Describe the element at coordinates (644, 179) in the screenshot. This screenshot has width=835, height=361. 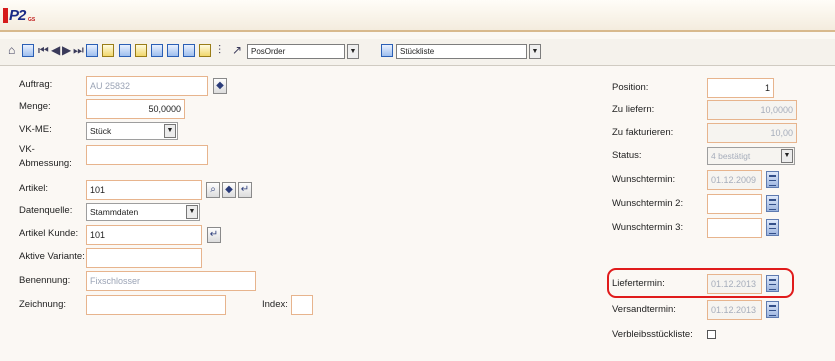
I see `wunschtermin-label: Wunschtermin:` at that location.